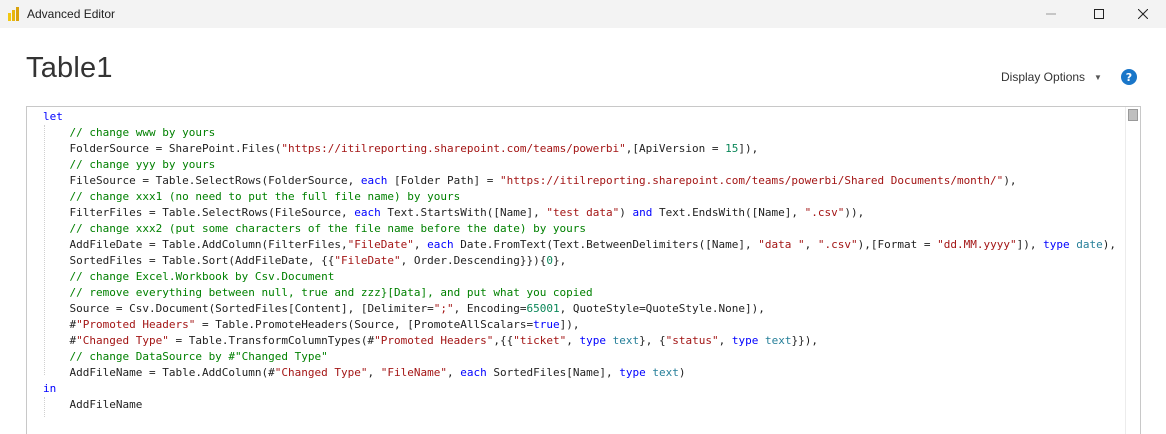 This screenshot has width=1166, height=434. I want to click on code-token: }, {, so click(652, 340).